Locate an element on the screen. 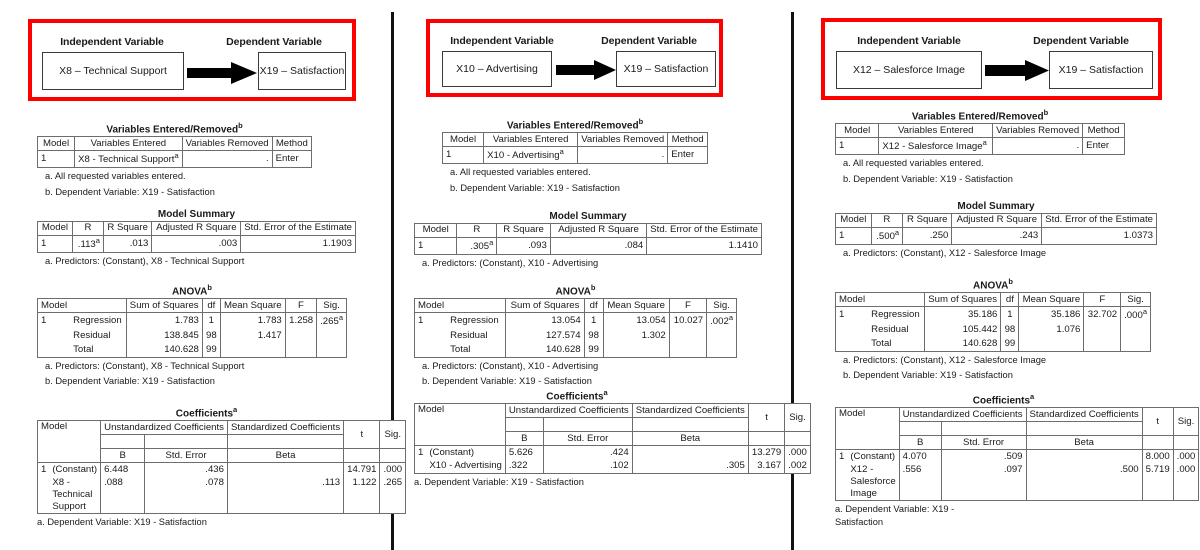 The image size is (1200, 550). th-unstandardized-coefficients: Unstandardized Coefficients is located at coordinates (164, 428).